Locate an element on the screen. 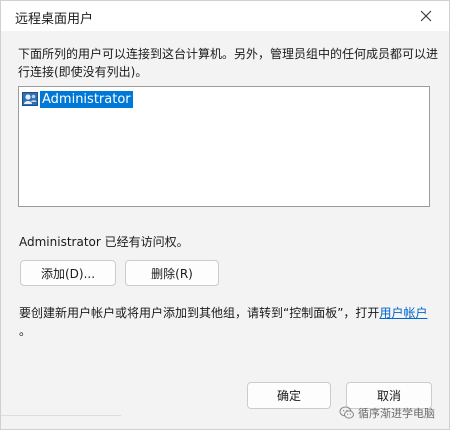 The height and width of the screenshot is (430, 450). list-item: Administrator is located at coordinates (77, 99).